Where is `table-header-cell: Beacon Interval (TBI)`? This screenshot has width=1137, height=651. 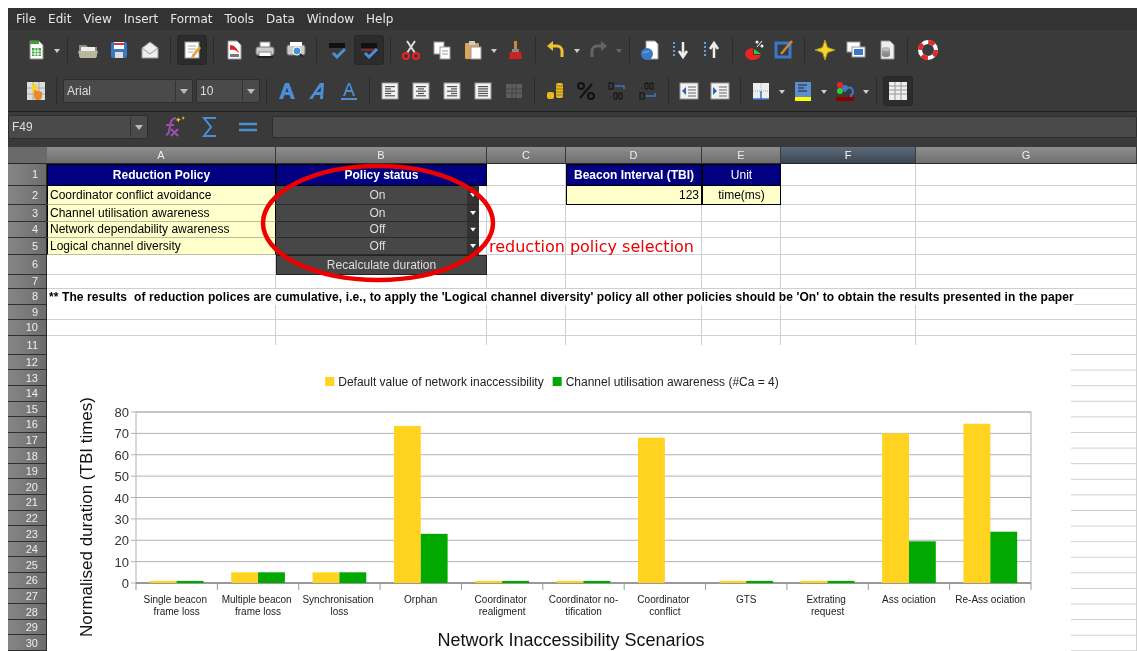
table-header-cell: Beacon Interval (TBI) is located at coordinates (634, 174).